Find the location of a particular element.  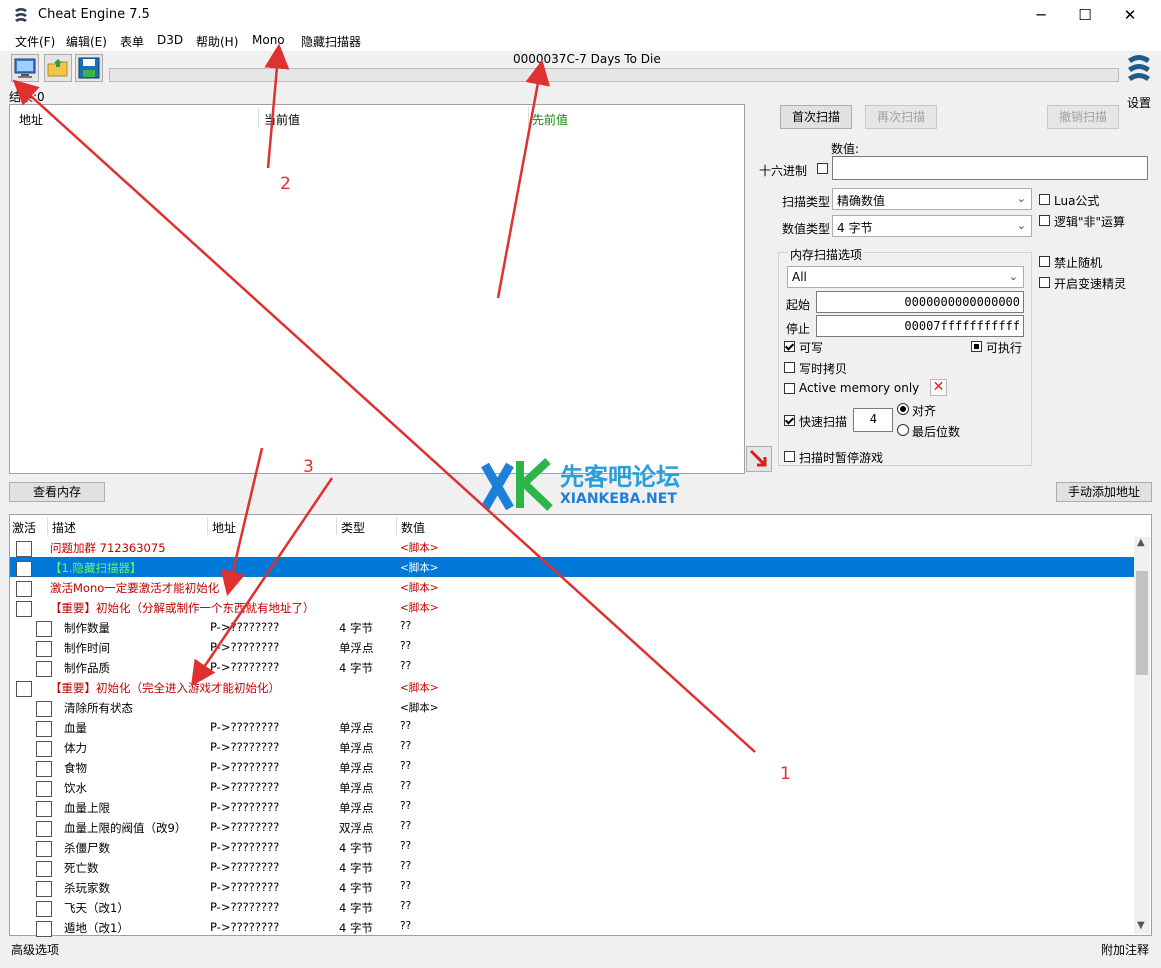

column-description: 描述 is located at coordinates (64, 527).